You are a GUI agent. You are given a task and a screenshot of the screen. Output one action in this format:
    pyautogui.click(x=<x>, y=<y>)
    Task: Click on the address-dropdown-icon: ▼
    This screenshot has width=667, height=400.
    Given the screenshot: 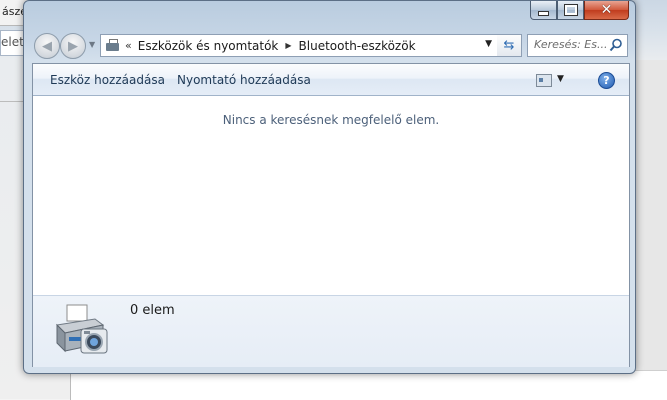 What is the action you would take?
    pyautogui.click(x=488, y=44)
    